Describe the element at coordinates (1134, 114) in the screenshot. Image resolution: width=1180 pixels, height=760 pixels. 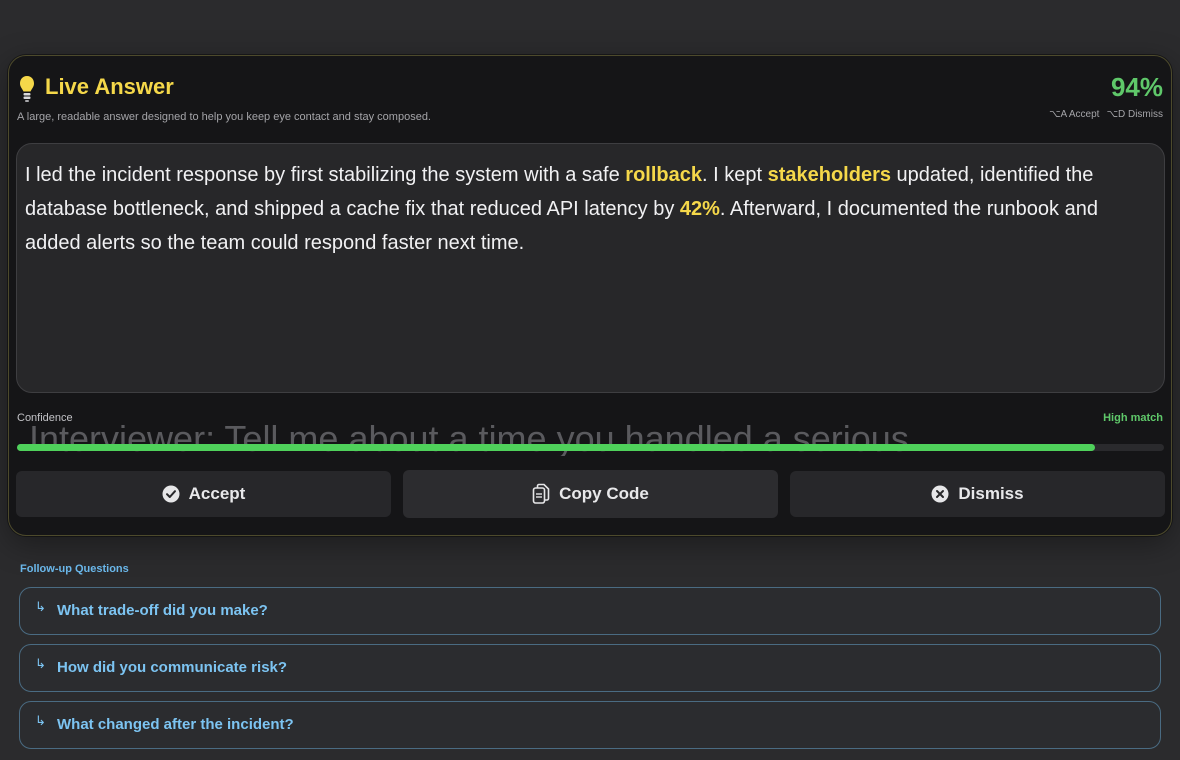
I see `shortcut-dismiss: ⌥D Dismiss` at that location.